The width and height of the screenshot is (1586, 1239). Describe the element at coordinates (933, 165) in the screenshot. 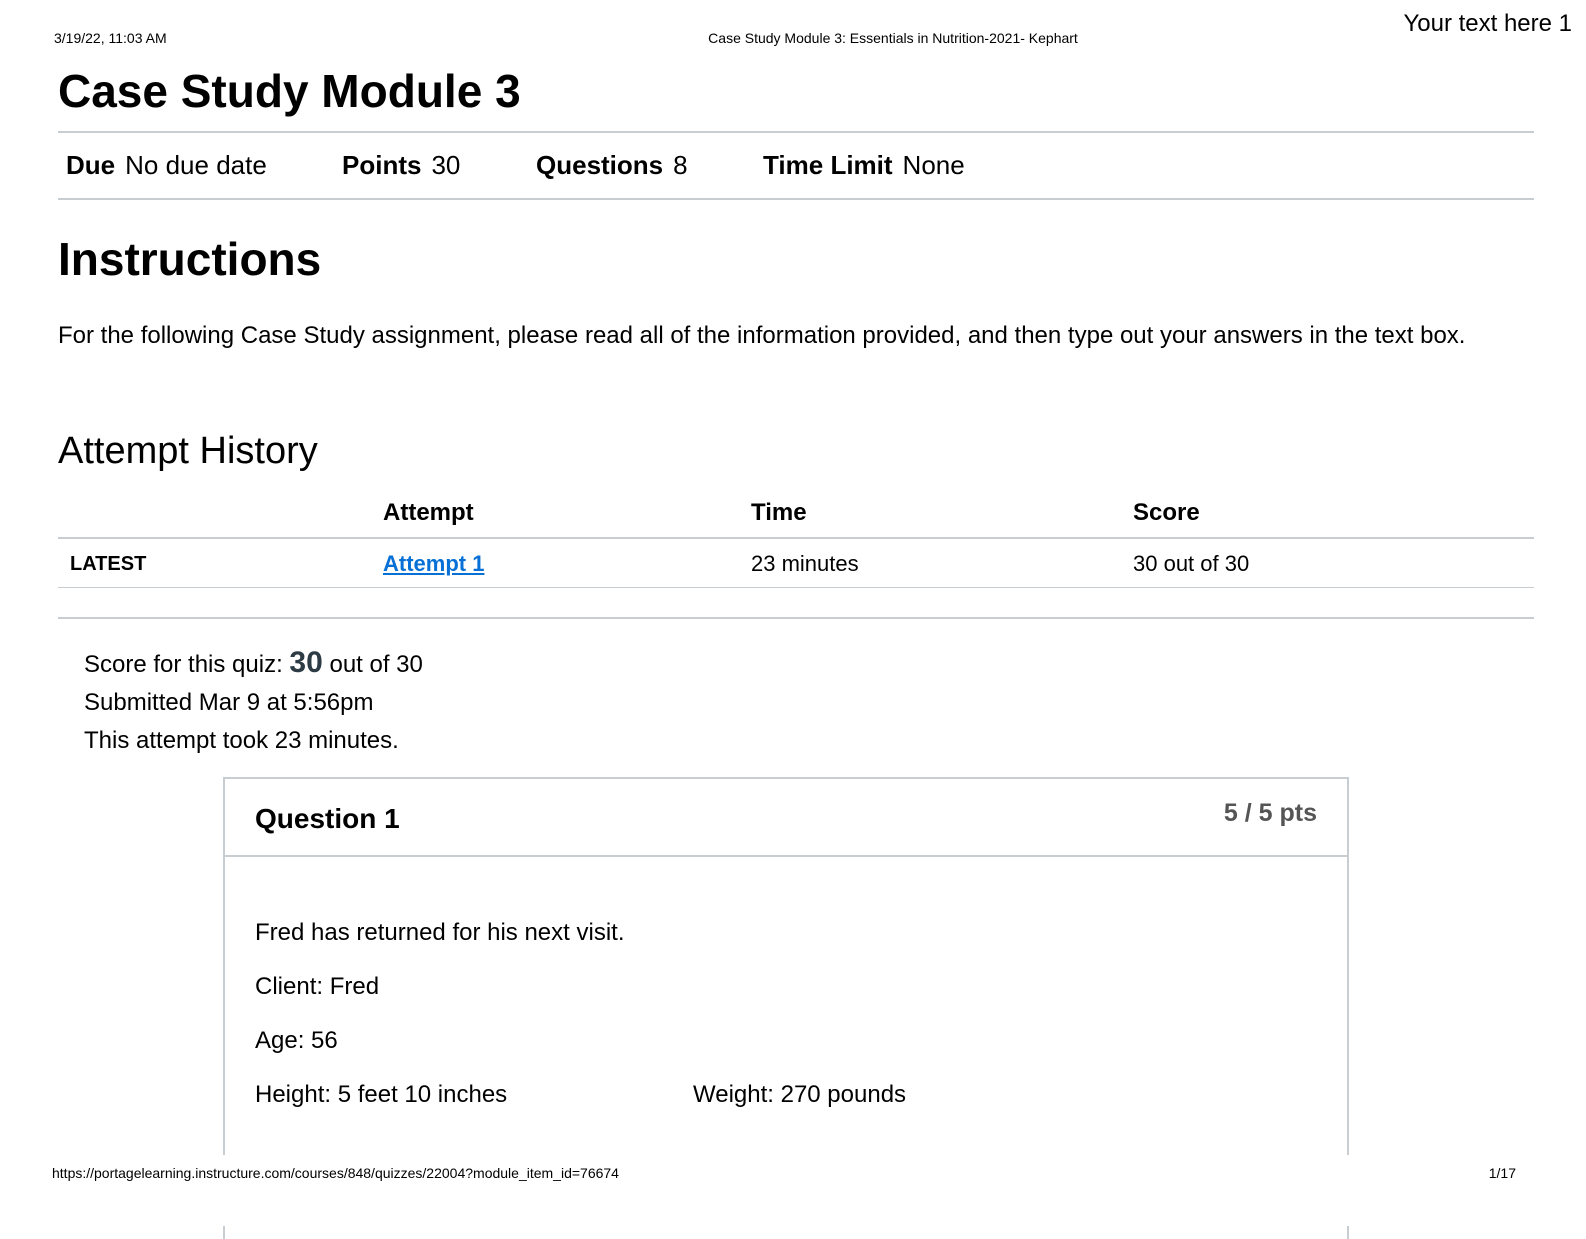

I see `meta-time-limit-value: None` at that location.